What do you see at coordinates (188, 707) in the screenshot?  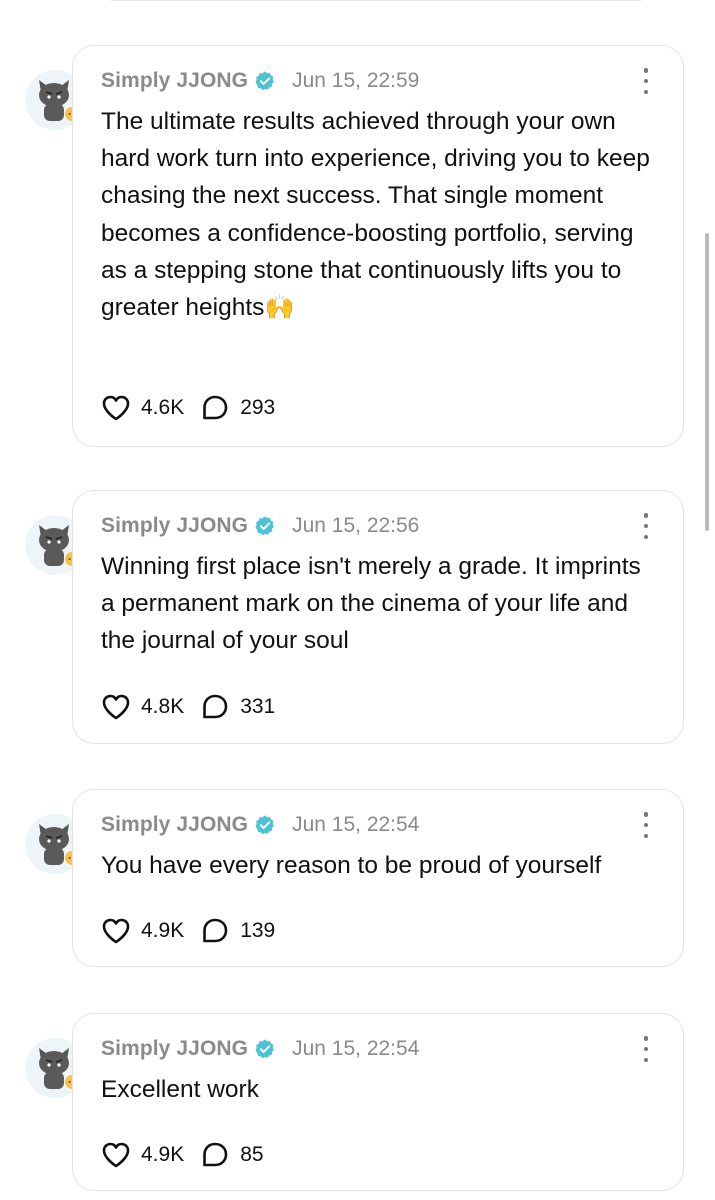 I see `post-actions: 4.8K 331` at bounding box center [188, 707].